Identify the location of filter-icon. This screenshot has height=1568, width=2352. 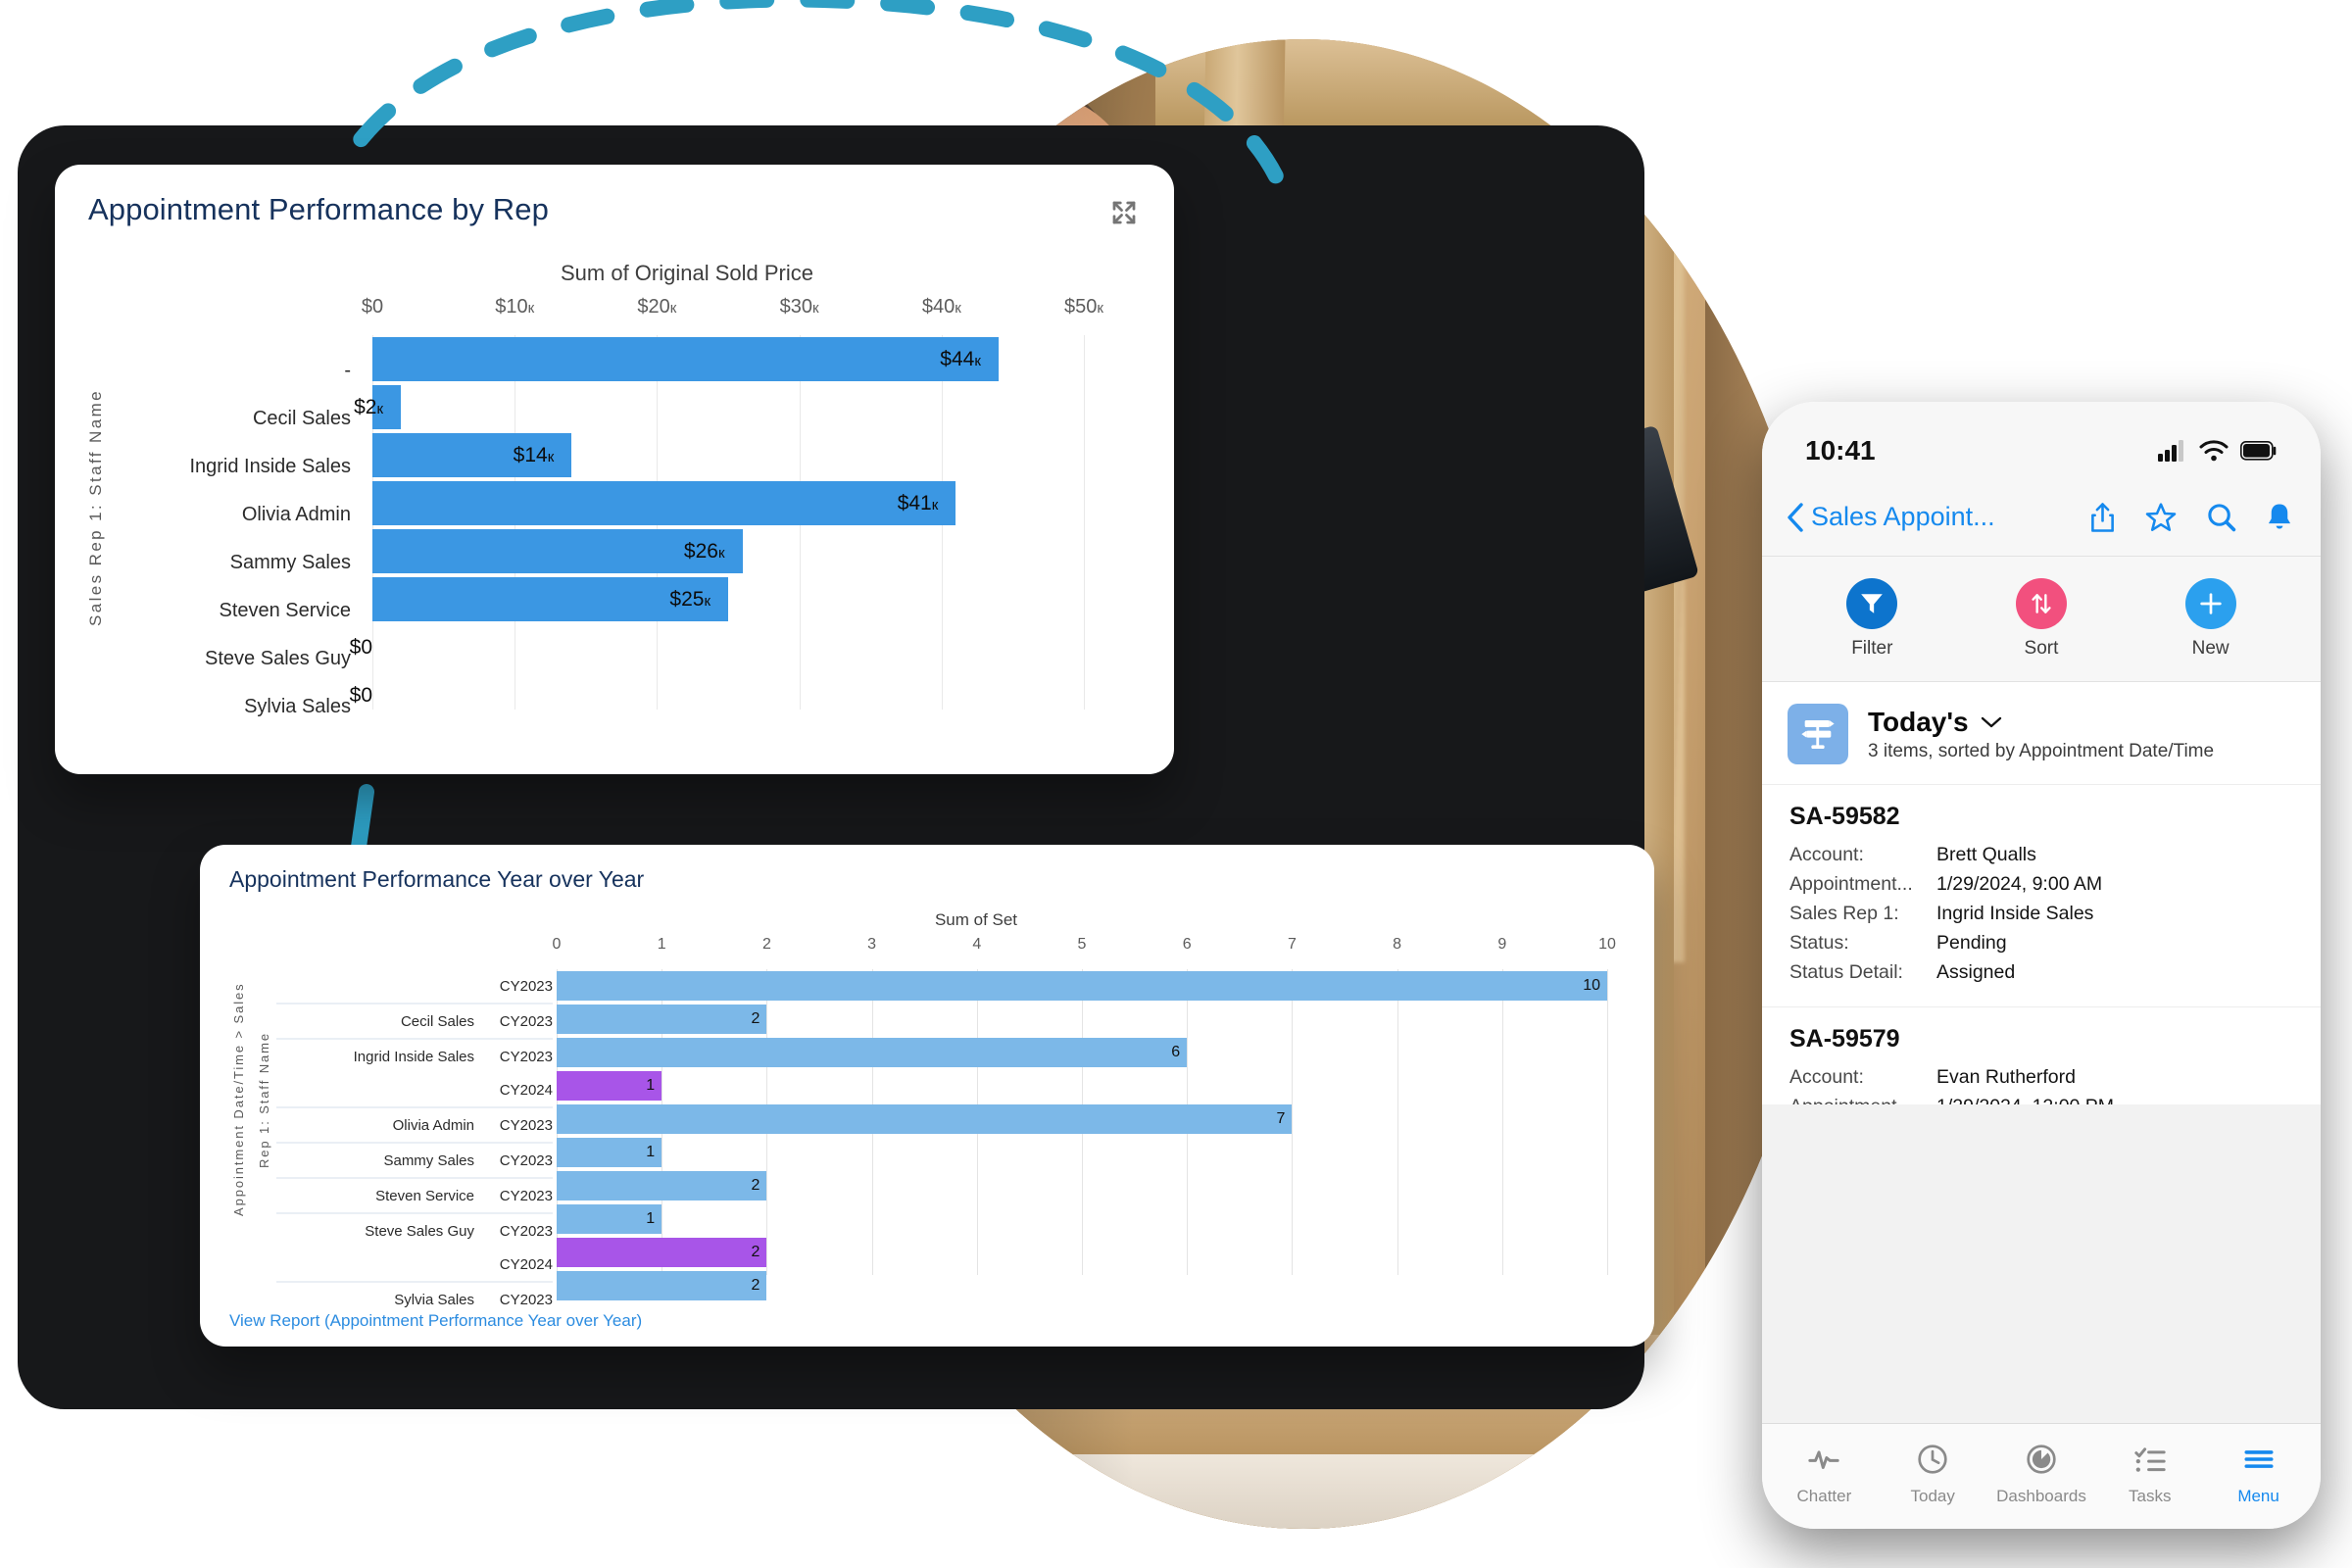
(1872, 603).